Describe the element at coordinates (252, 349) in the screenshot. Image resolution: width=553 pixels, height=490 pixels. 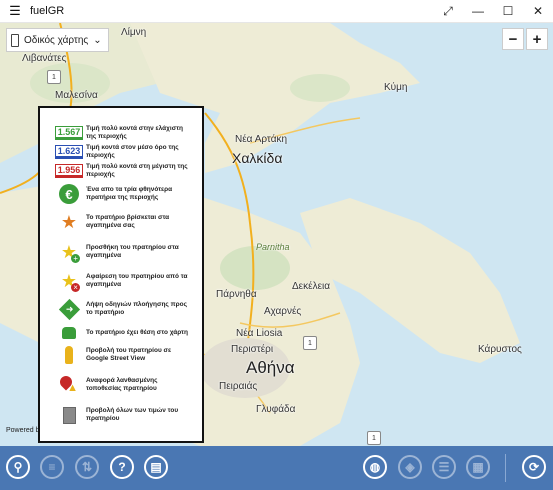
I see `map-label-peristeri: Περιστέρι` at that location.